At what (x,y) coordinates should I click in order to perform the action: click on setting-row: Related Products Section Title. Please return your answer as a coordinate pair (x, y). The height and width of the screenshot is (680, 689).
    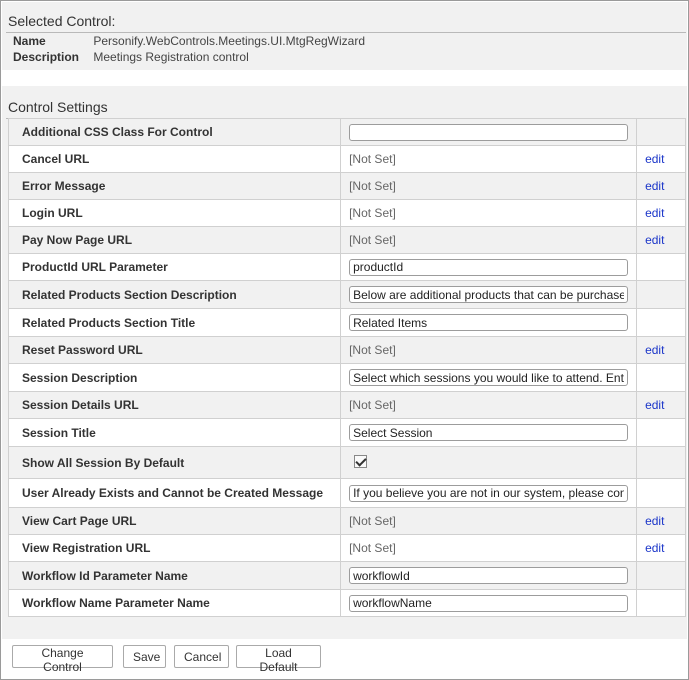
    Looking at the image, I should click on (346, 322).